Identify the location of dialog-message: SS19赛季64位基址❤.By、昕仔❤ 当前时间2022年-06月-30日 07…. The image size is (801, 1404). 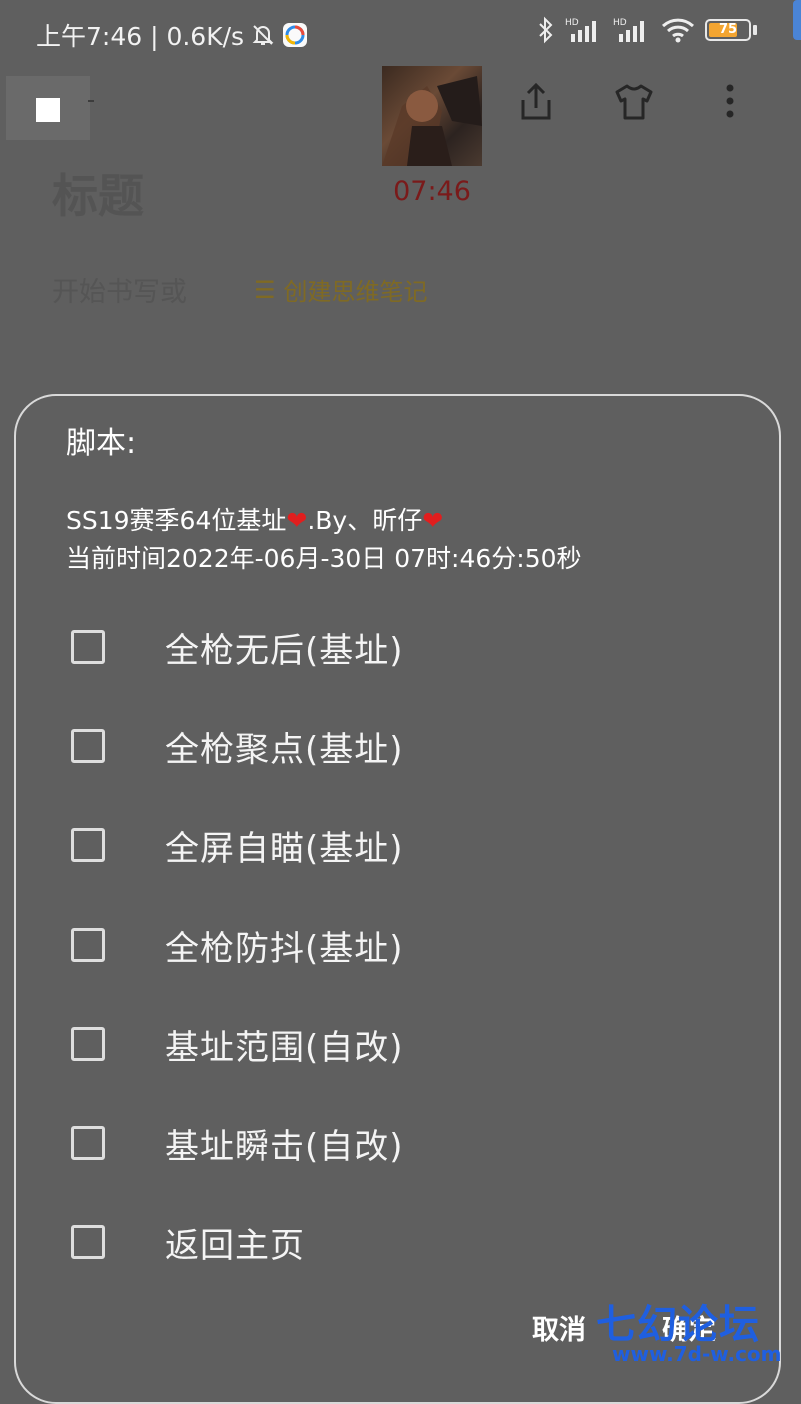
(324, 540).